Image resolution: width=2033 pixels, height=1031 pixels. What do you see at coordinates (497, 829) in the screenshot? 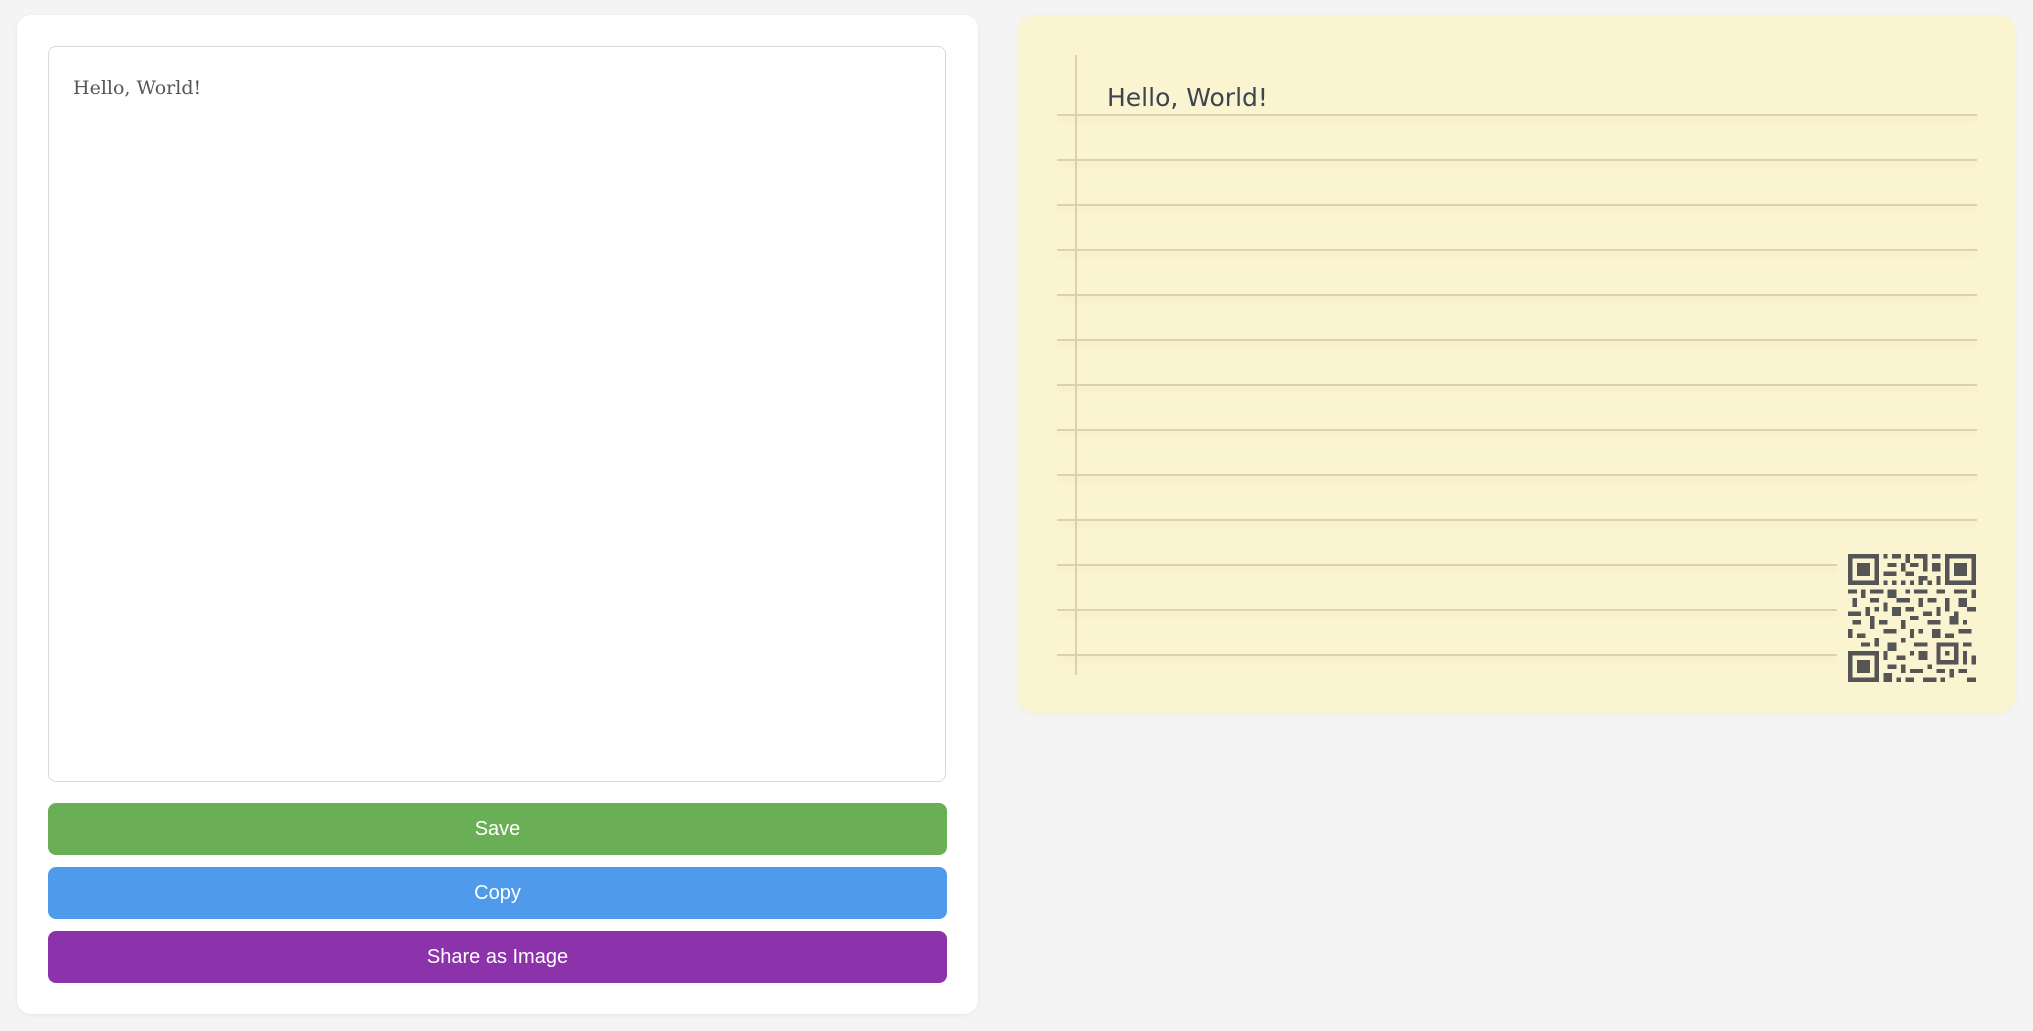
I see `save-button: Save` at bounding box center [497, 829].